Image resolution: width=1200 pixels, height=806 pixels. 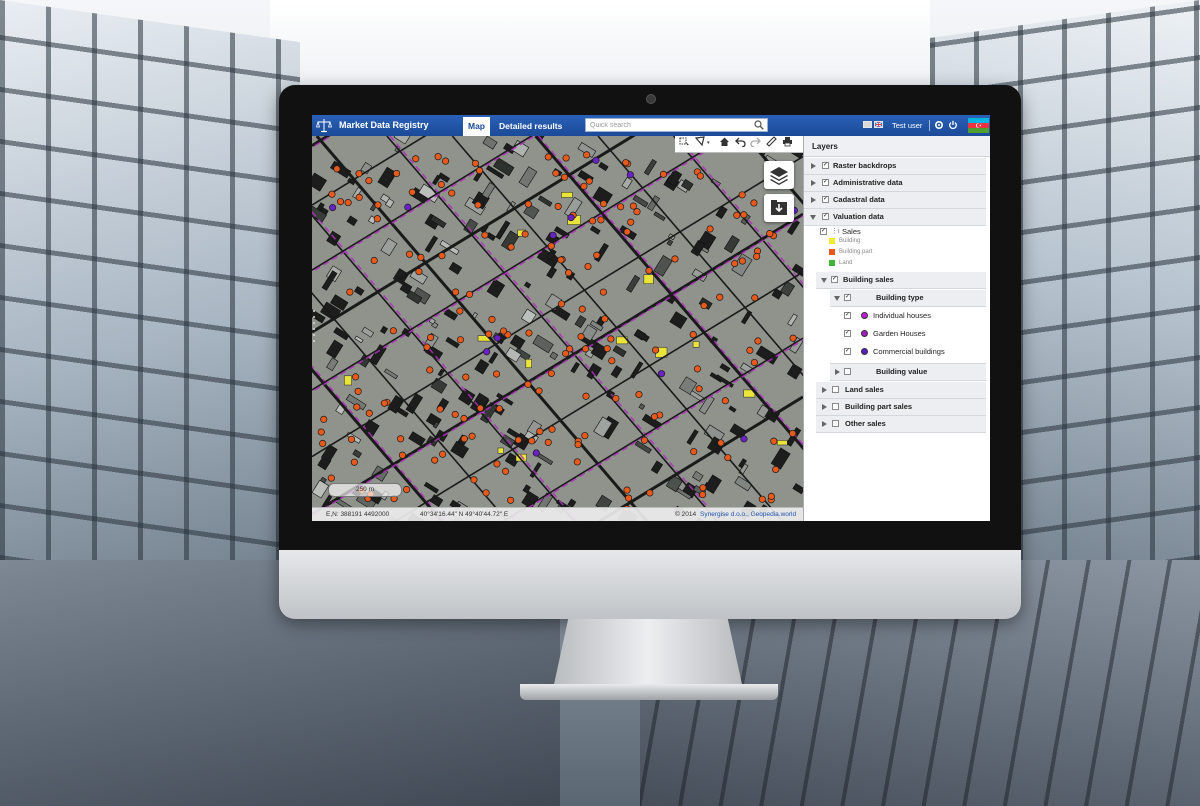 What do you see at coordinates (901, 390) in the screenshot?
I see `layer-group-land-sales: Land sales` at bounding box center [901, 390].